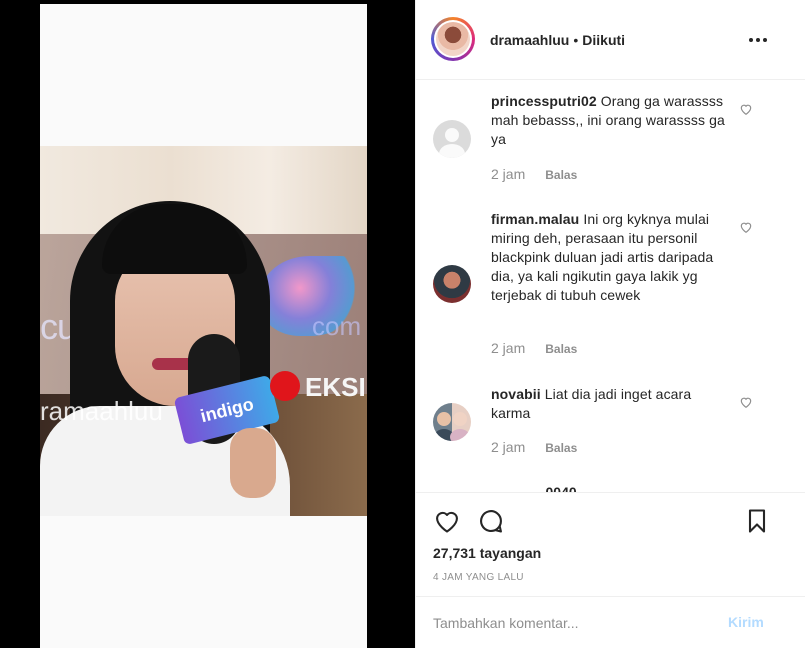  I want to click on view-count: 27,731 tayangan, so click(487, 553).